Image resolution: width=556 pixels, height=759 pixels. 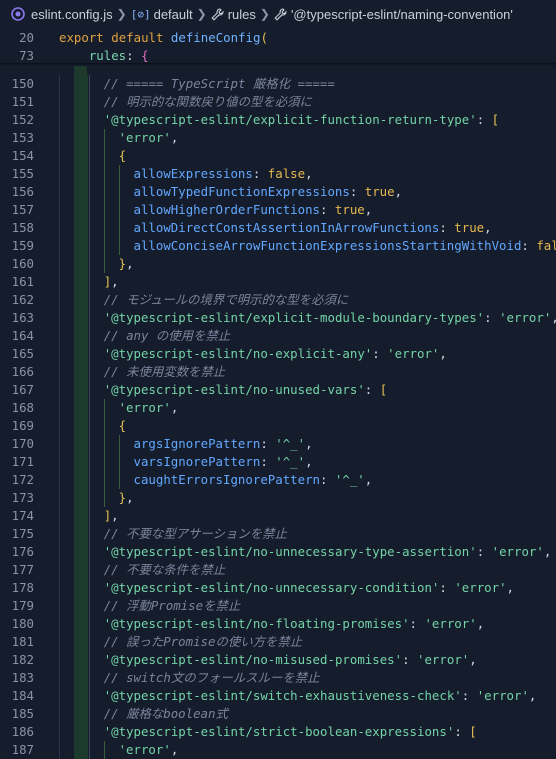 What do you see at coordinates (278, 38) in the screenshot?
I see `sticky-scroll-line: 20export default defineConfig(` at bounding box center [278, 38].